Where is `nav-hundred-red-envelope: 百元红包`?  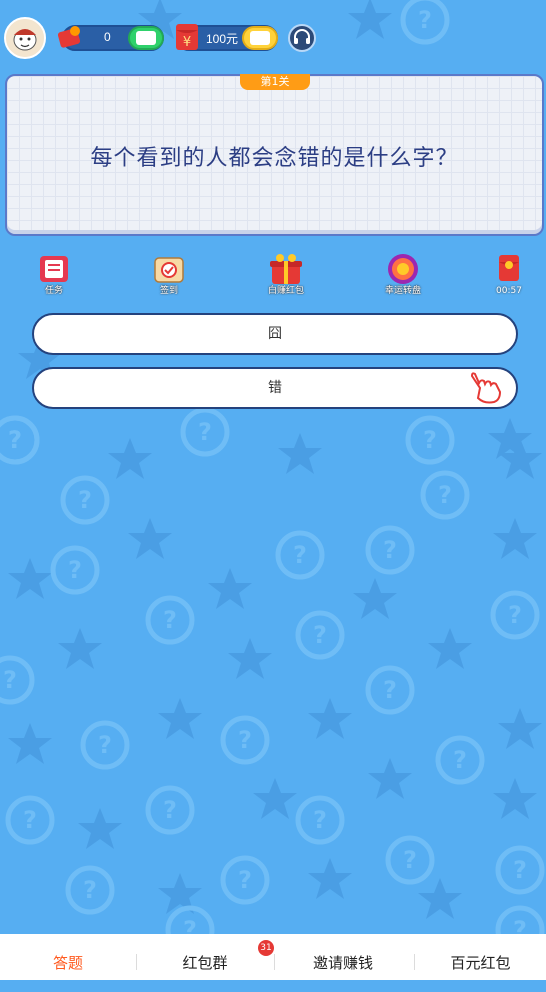
nav-hundred-red-envelope: 百元红包 is located at coordinates (480, 957).